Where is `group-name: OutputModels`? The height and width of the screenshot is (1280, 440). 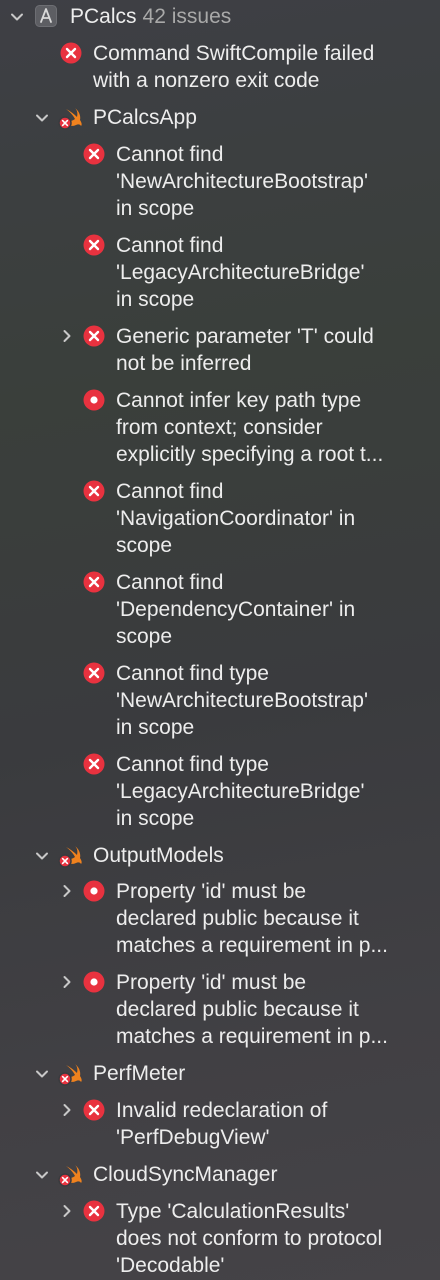
group-name: OutputModels is located at coordinates (158, 855).